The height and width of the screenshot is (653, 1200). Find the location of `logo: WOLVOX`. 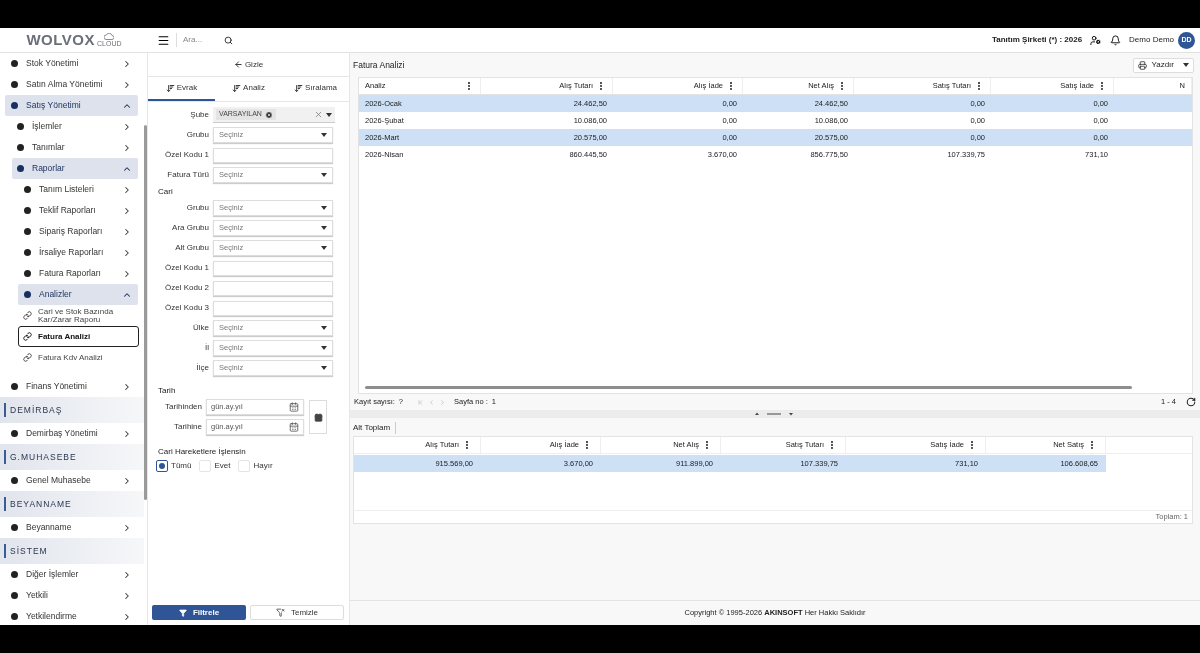

logo: WOLVOX is located at coordinates (60, 39).